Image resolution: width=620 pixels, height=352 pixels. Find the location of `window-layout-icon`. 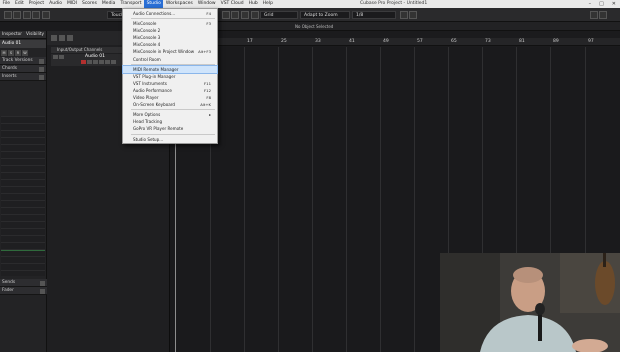

window-layout-icon is located at coordinates (26, 15).